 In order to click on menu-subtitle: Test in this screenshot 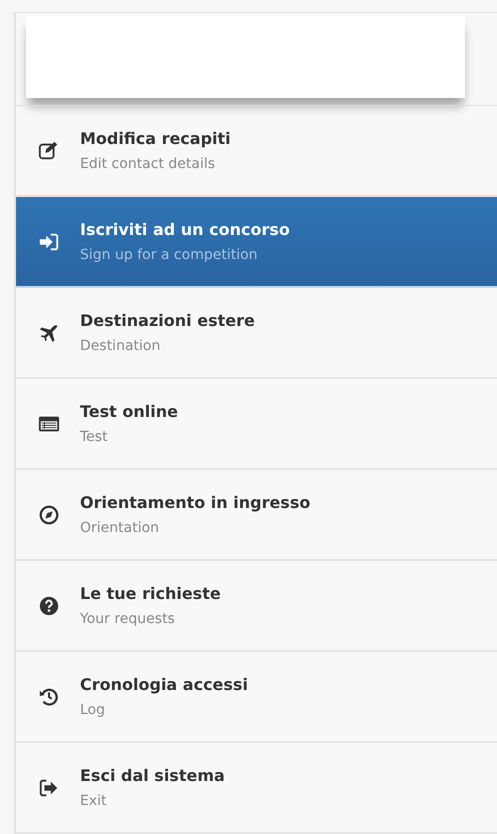, I will do `click(94, 437)`.